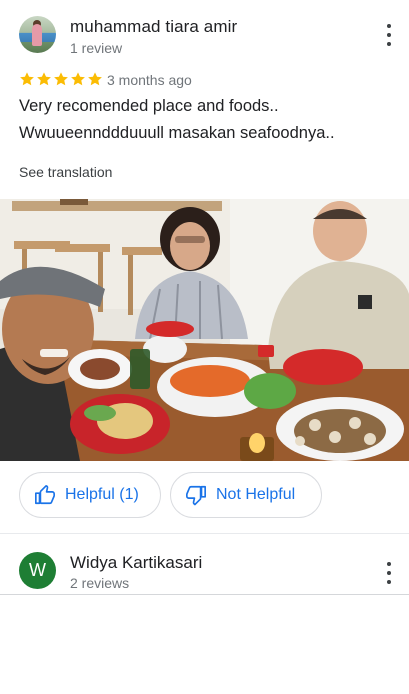 The width and height of the screenshot is (409, 694). I want to click on next-reviewer-name: Widya Kartikasari, so click(136, 563).